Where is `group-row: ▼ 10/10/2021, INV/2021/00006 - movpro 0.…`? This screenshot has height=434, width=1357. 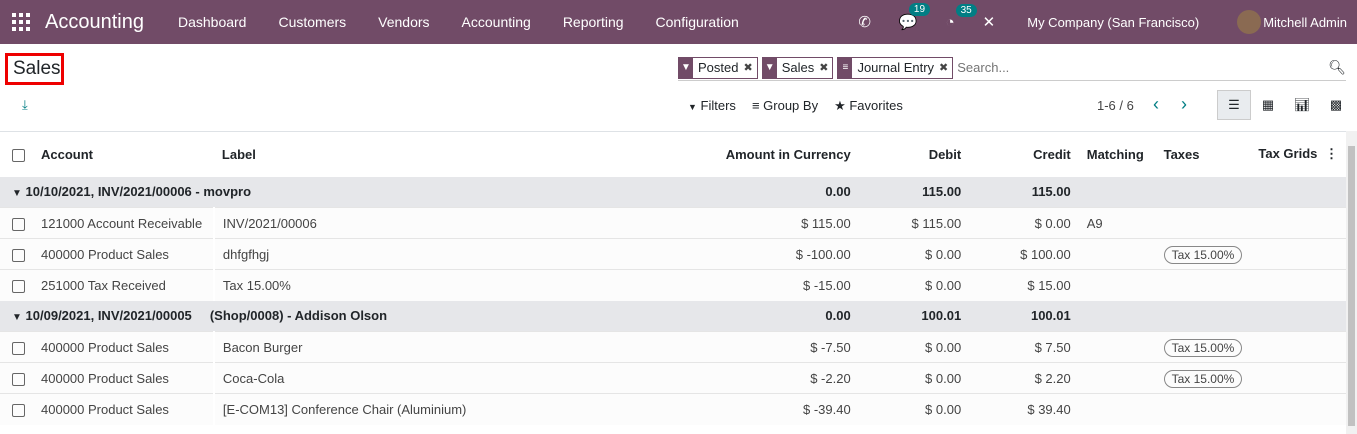
group-row: ▼ 10/10/2021, INV/2021/00006 - movpro 0.… is located at coordinates (673, 192).